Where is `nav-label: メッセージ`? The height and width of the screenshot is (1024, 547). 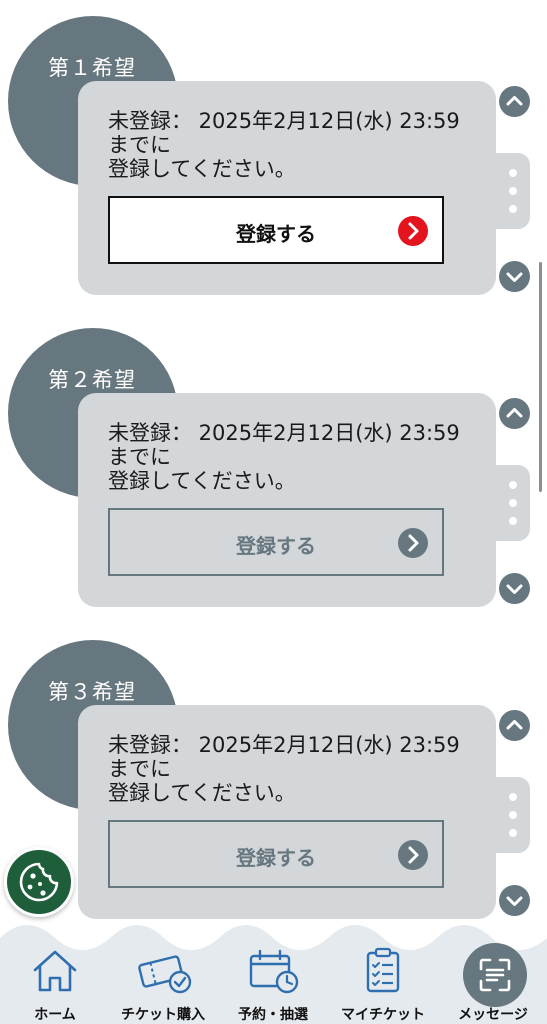
nav-label: メッセージ is located at coordinates (493, 1015).